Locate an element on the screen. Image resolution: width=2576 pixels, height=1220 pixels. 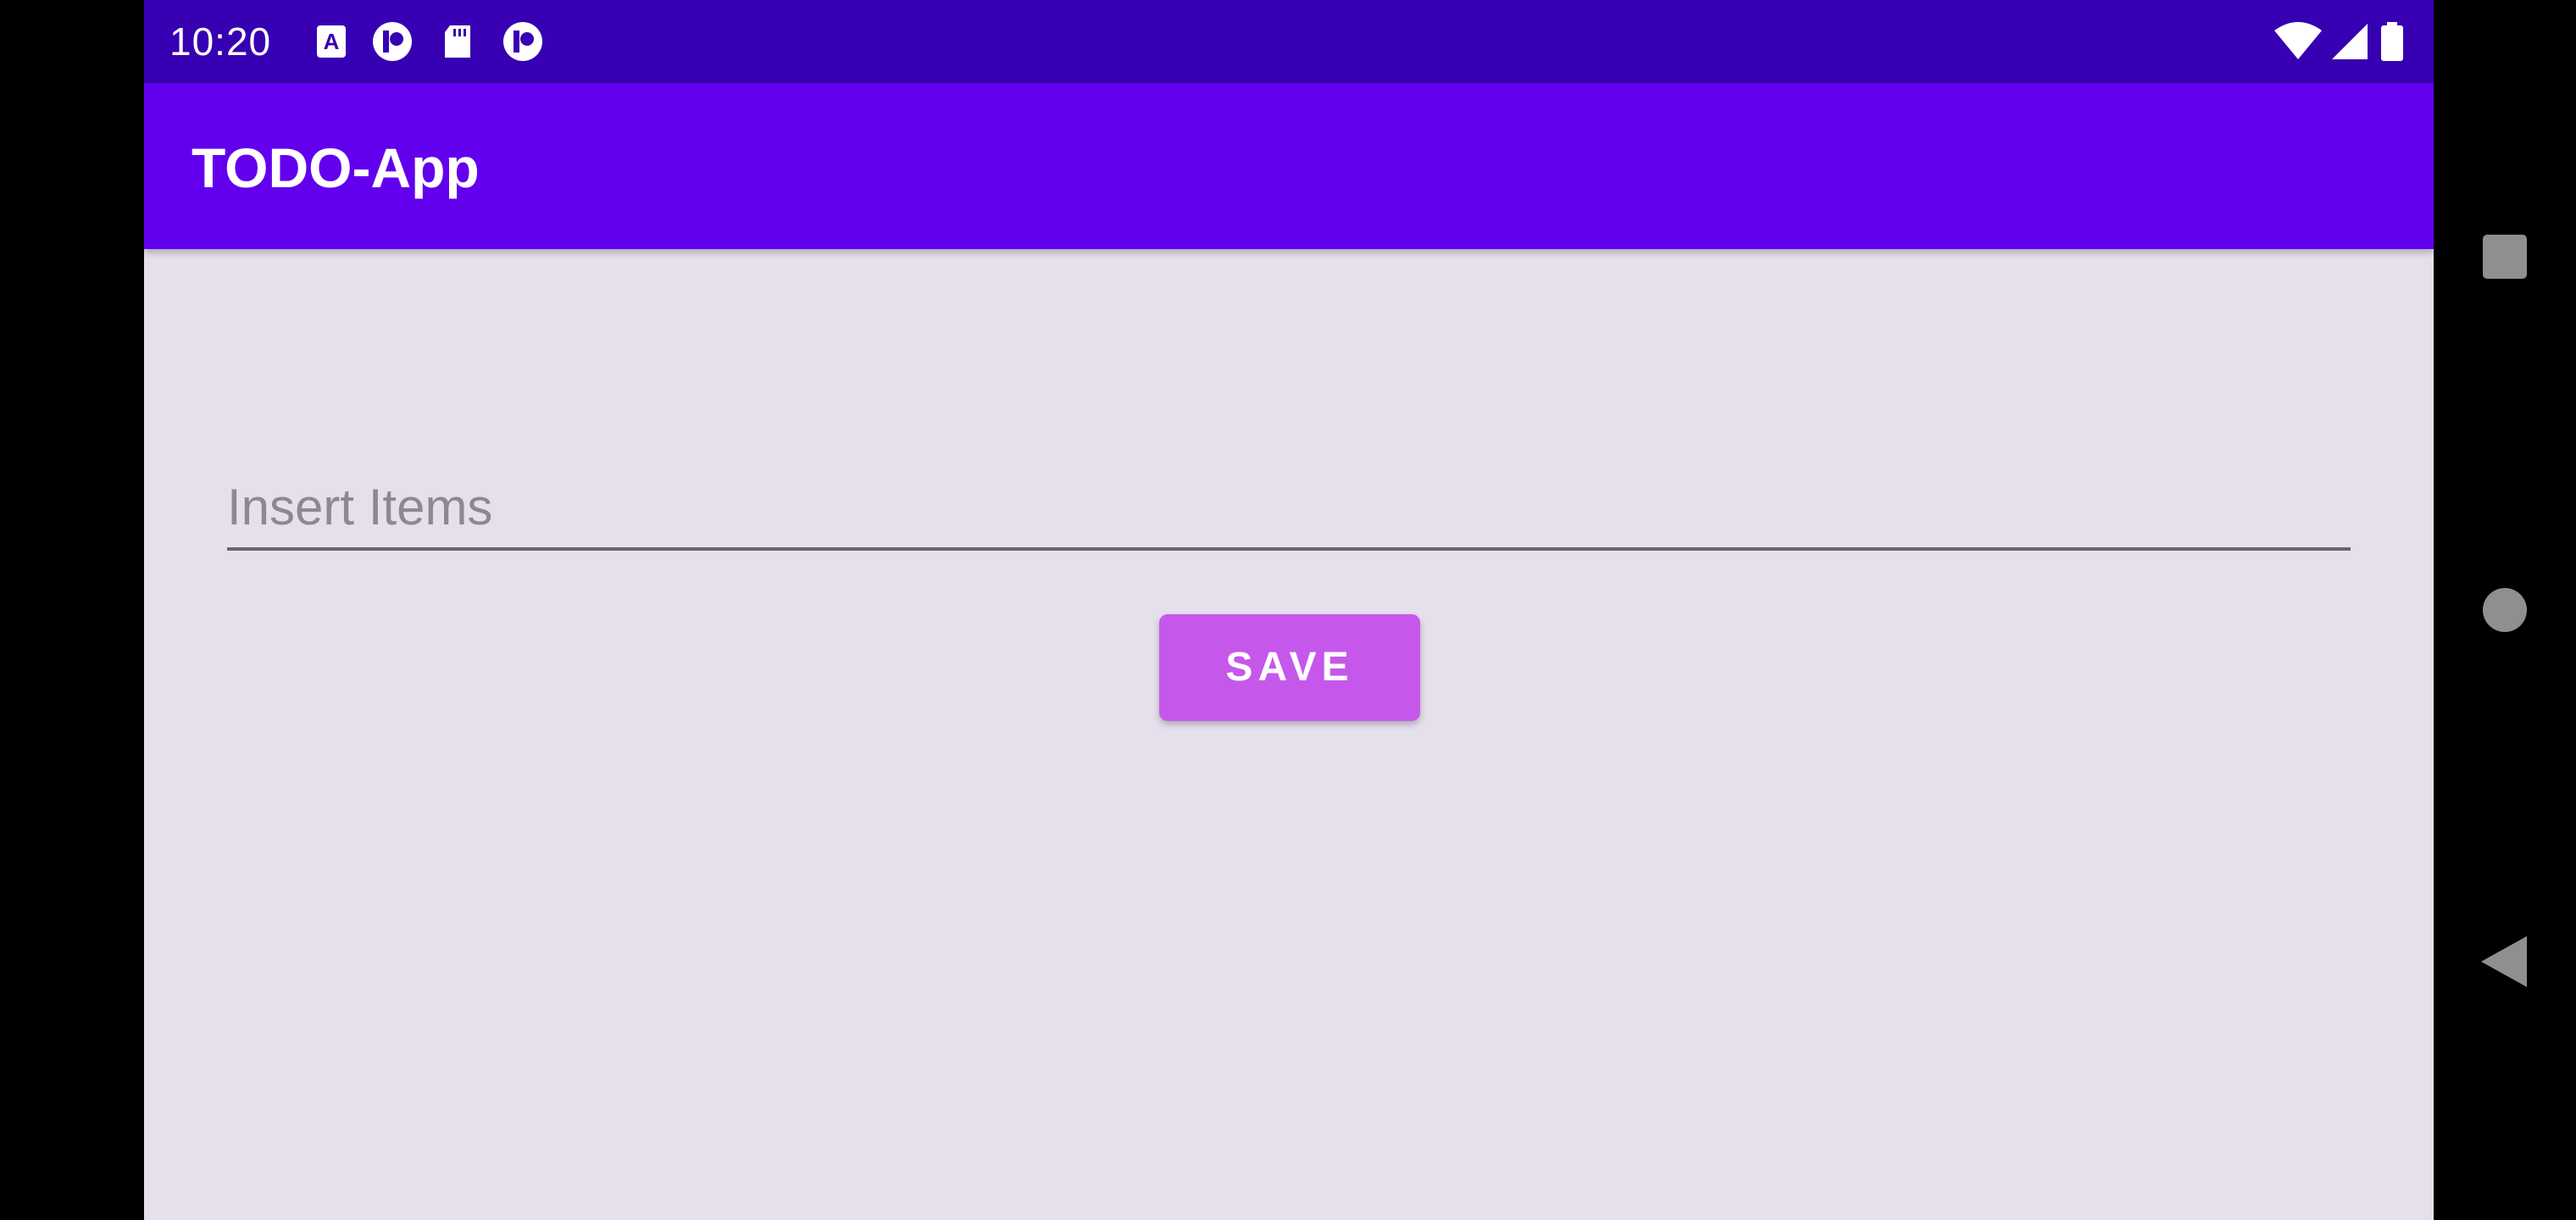
insert-items-field is located at coordinates (1289, 508).